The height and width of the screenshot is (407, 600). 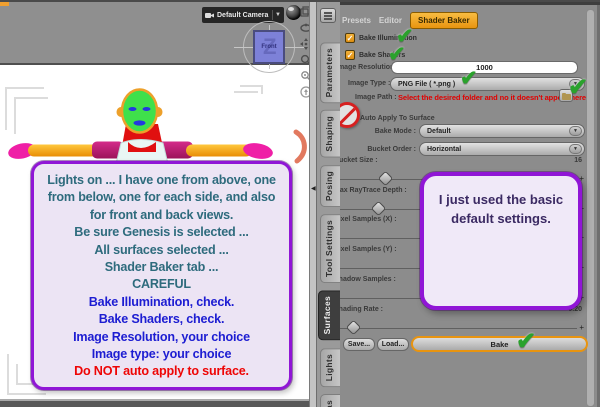 I want to click on slider-increment: +, so click(x=581, y=327).